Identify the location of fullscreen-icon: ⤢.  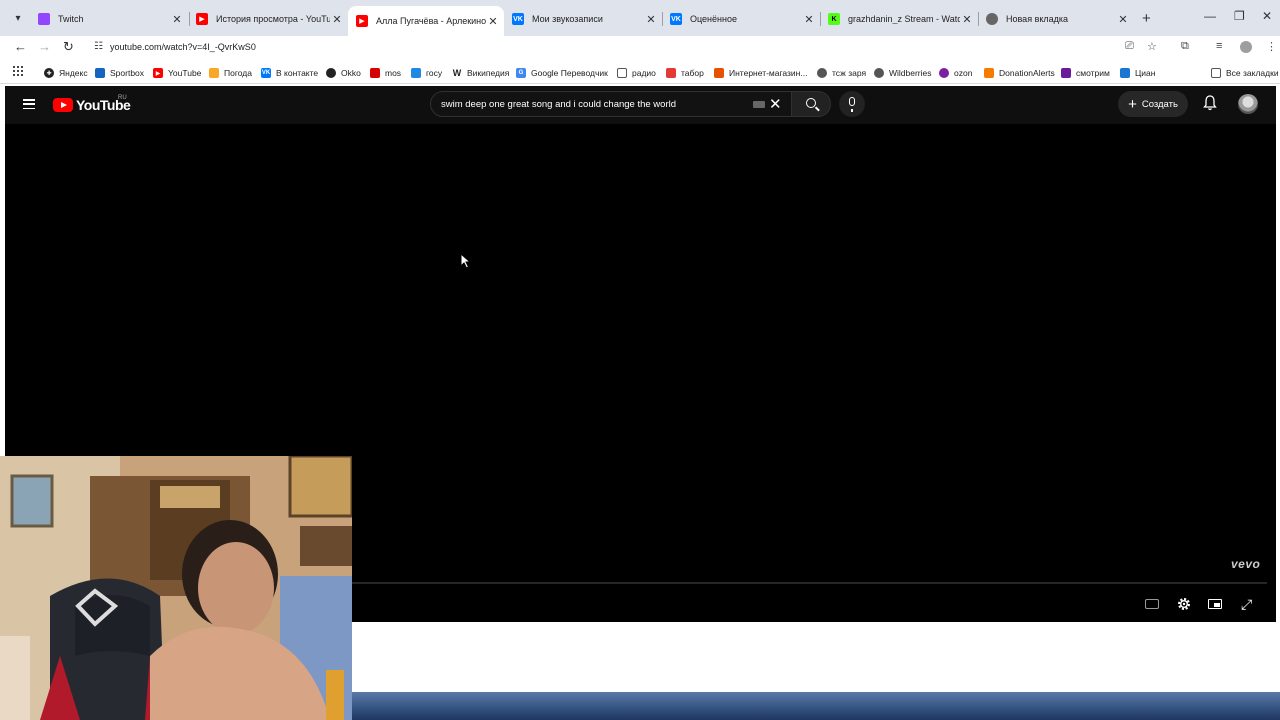
(1246, 604).